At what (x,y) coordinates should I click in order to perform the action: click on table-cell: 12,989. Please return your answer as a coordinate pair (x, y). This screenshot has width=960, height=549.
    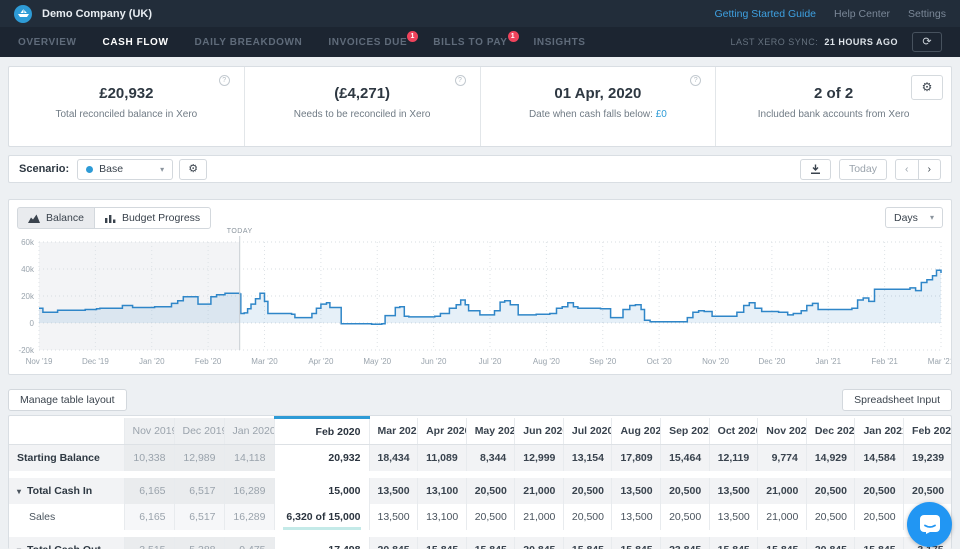
    Looking at the image, I should click on (199, 457).